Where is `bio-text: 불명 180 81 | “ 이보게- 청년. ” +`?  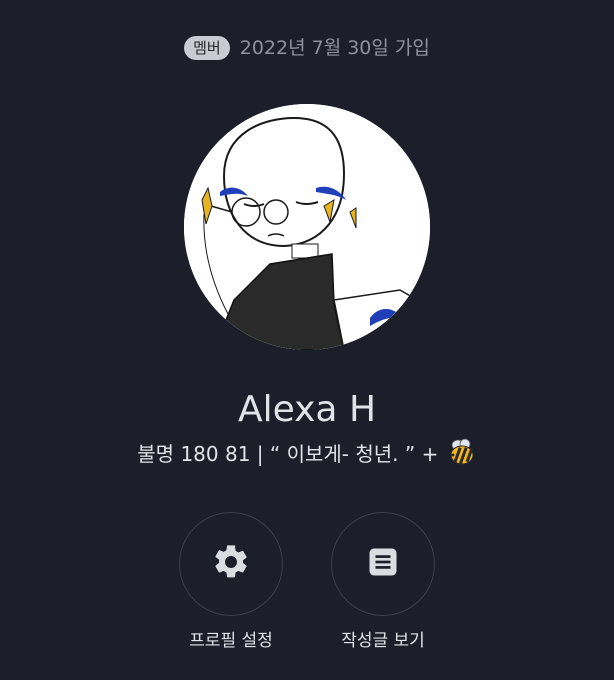
bio-text: 불명 180 81 | “ 이보게- 청년. ” + is located at coordinates (291, 454).